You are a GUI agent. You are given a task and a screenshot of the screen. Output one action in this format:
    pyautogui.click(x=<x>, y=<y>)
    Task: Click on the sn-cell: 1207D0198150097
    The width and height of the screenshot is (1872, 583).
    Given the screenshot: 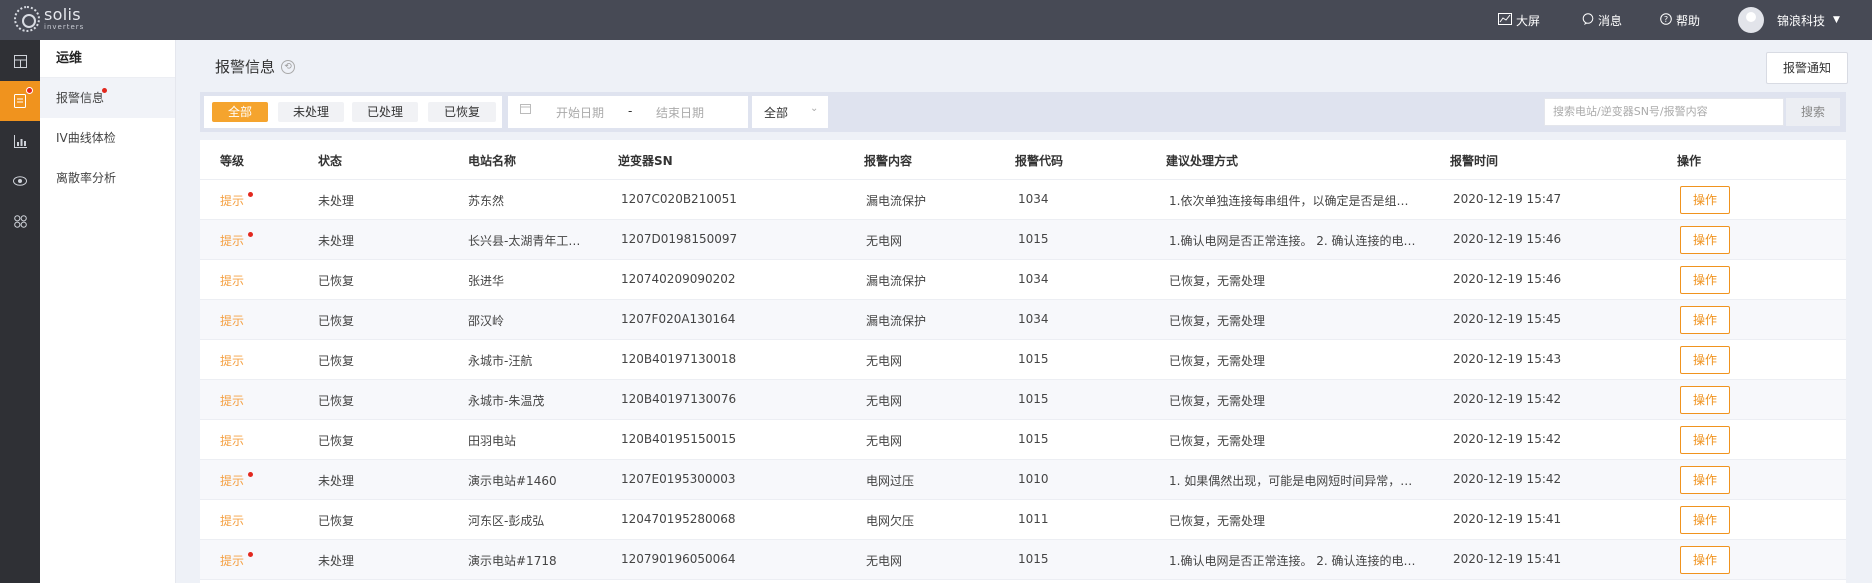 What is the action you would take?
    pyautogui.click(x=679, y=239)
    